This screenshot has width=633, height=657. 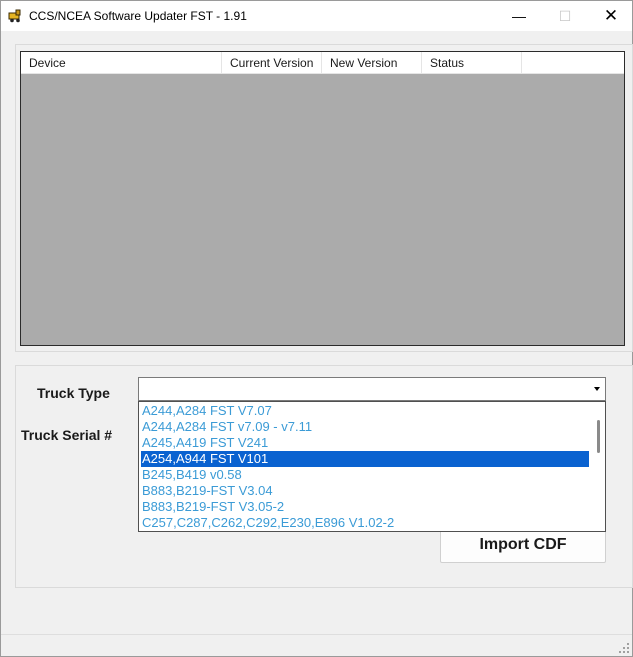 I want to click on chevron-down-icon, so click(x=597, y=389).